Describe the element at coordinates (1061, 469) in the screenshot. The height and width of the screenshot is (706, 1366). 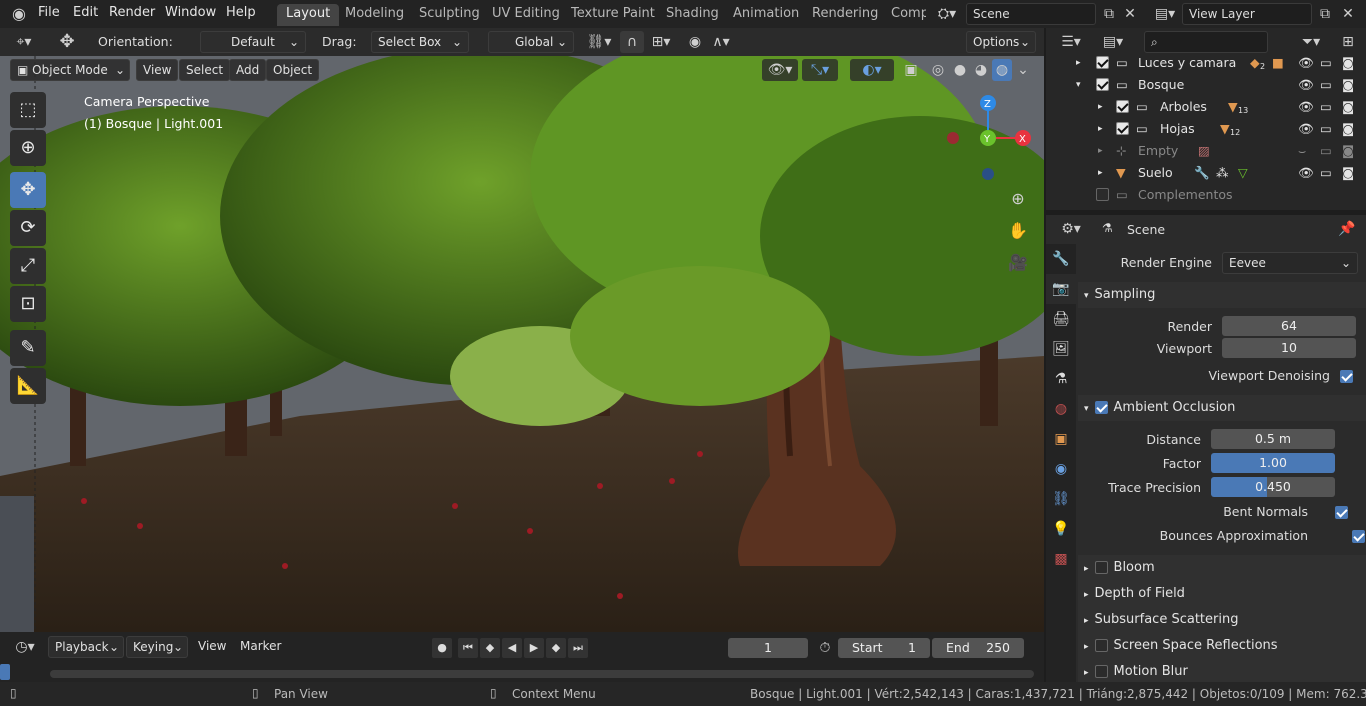
I see `physics-tab-icon: ◉` at that location.